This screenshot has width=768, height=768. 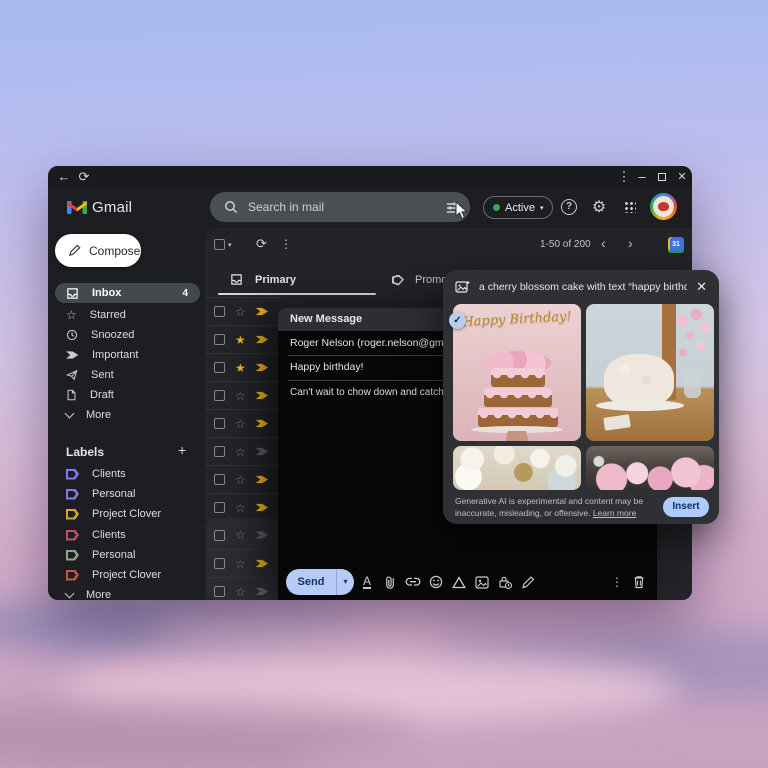 What do you see at coordinates (686, 507) in the screenshot?
I see `insert-button: Insert` at bounding box center [686, 507].